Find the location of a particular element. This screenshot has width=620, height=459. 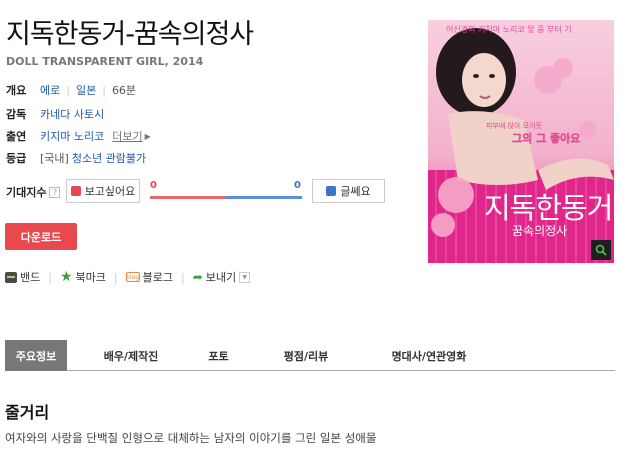

overview-row: 개요 에로 | 일본 | 66분 is located at coordinates (71, 90).